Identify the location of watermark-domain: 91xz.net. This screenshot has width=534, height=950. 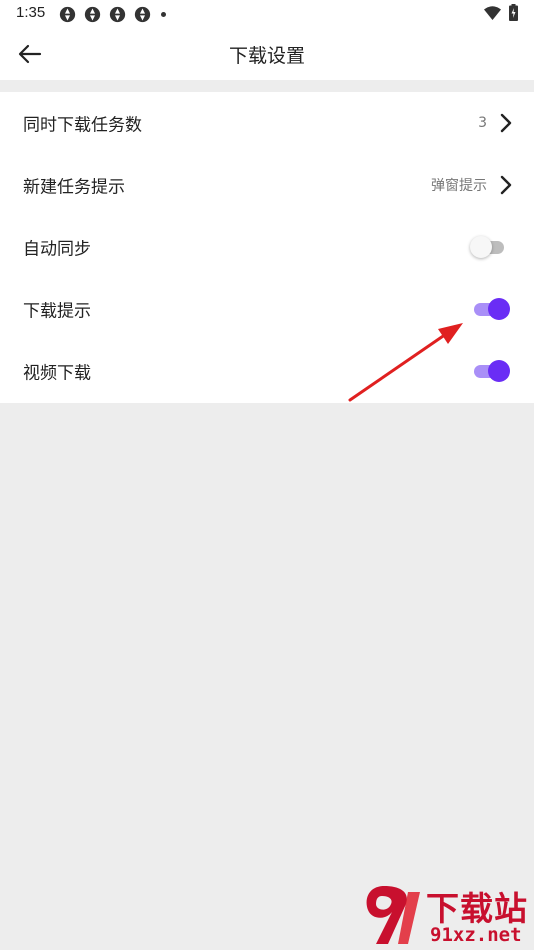
(476, 935).